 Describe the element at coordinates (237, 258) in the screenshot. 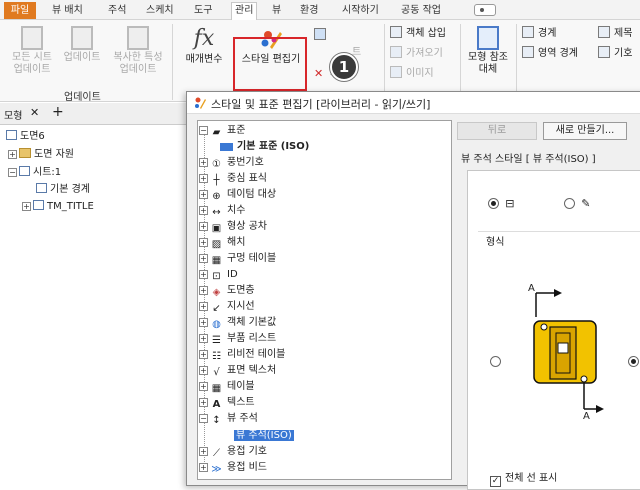

I see `tree-item-hole-table: + ▦ 구멍 테이블` at that location.